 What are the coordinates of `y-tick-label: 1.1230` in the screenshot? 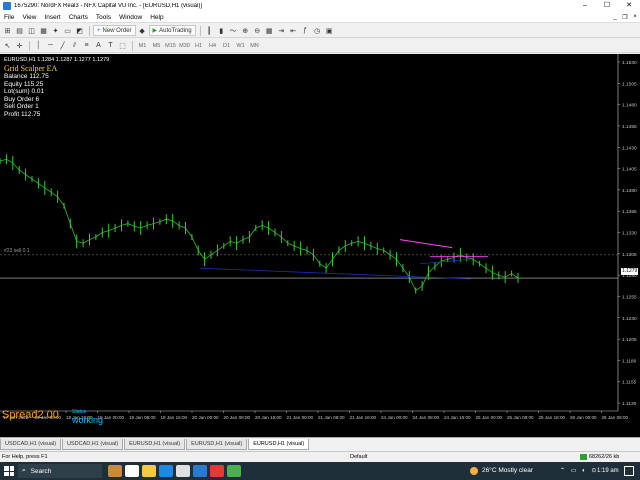 It's located at (629, 319).